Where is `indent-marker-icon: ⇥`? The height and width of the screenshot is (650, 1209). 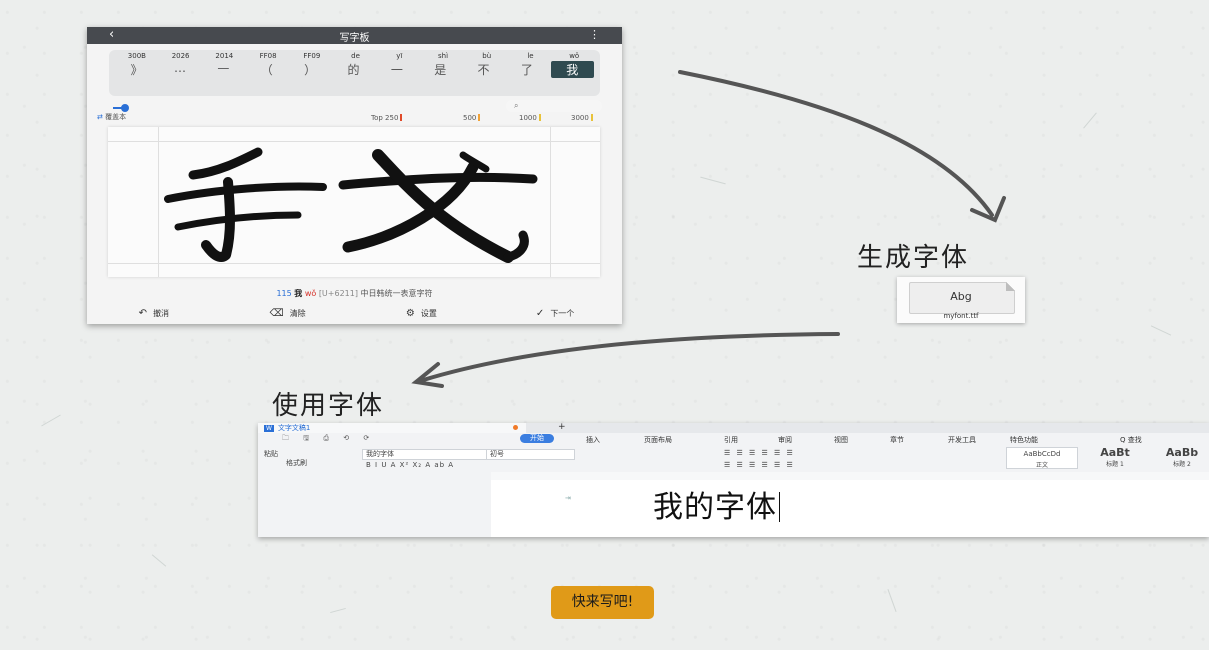 indent-marker-icon: ⇥ is located at coordinates (568, 498).